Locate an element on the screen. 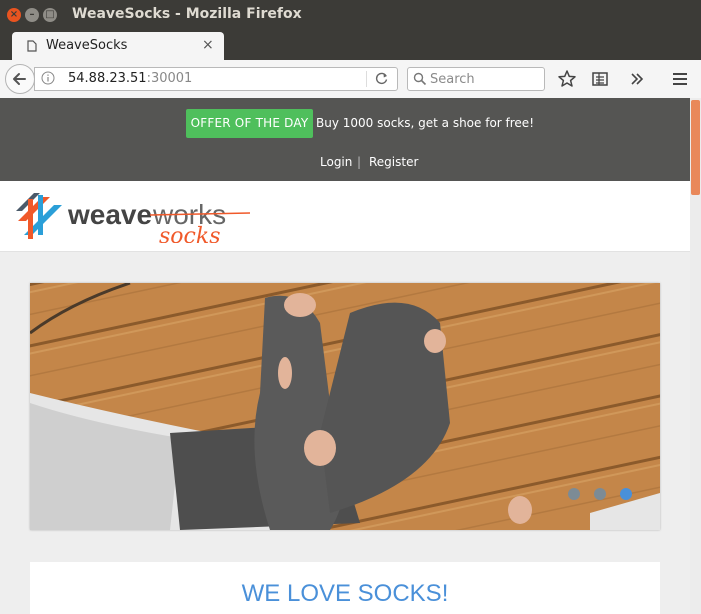  search-input is located at coordinates (485, 79).